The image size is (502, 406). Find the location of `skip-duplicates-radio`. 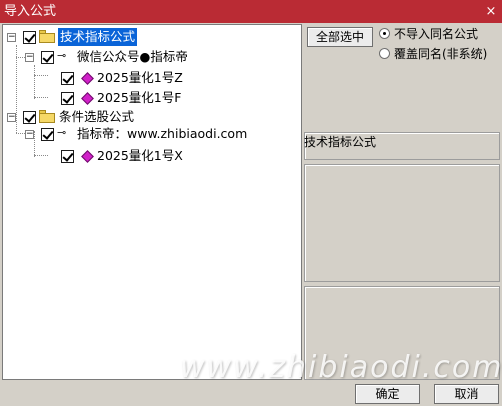

skip-duplicates-radio is located at coordinates (384, 33).